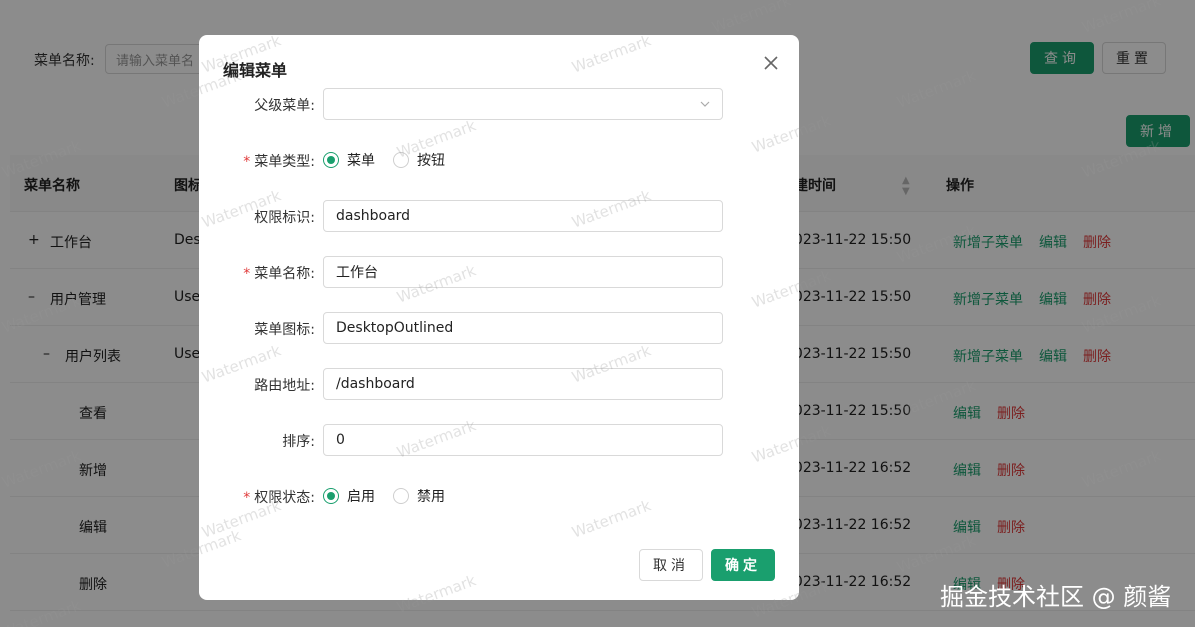 The width and height of the screenshot is (1195, 627). What do you see at coordinates (401, 496) in the screenshot?
I see `status-radio-disabled` at bounding box center [401, 496].